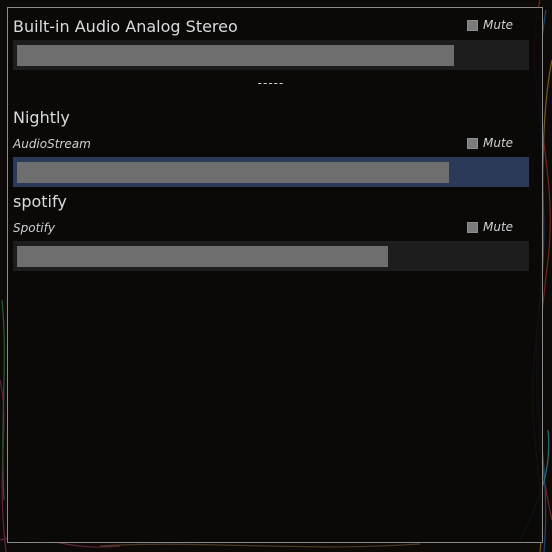 This screenshot has width=552, height=552. What do you see at coordinates (40, 201) in the screenshot?
I see `stream-app-name: spotify` at bounding box center [40, 201].